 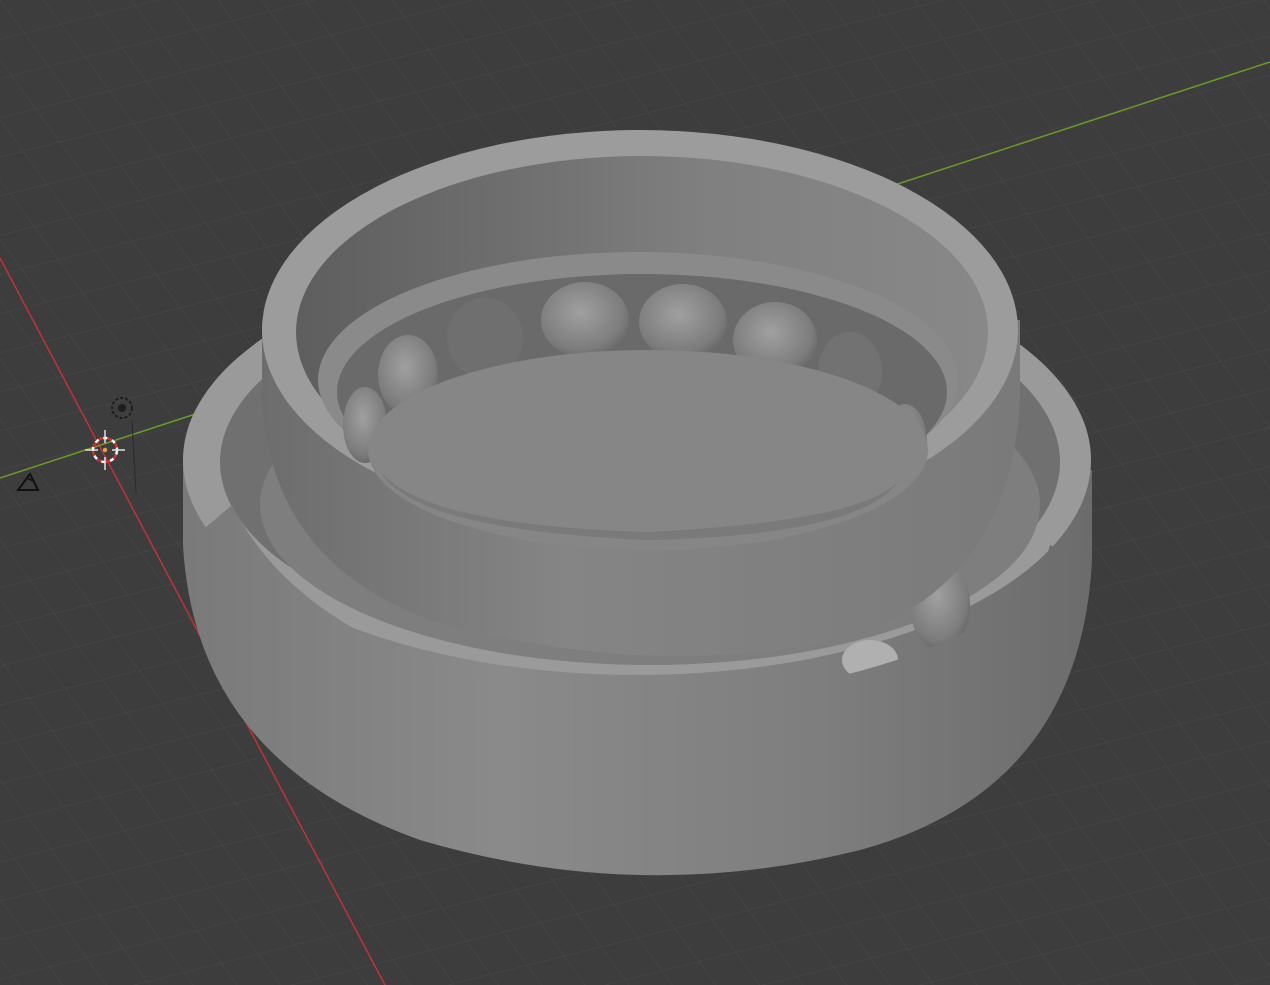 I want to click on inner-disc, so click(x=648, y=450).